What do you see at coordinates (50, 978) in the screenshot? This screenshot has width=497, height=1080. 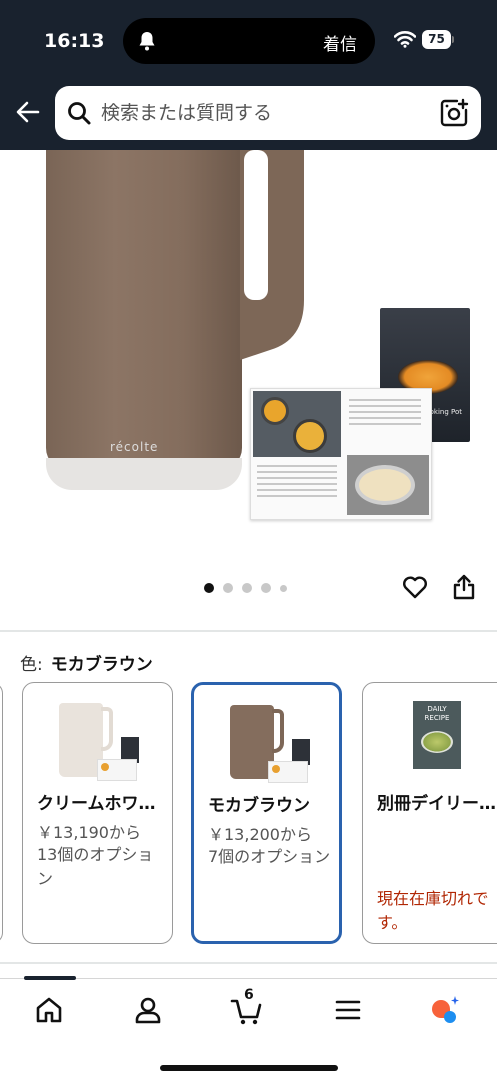 I see `active-tab-indicator` at bounding box center [50, 978].